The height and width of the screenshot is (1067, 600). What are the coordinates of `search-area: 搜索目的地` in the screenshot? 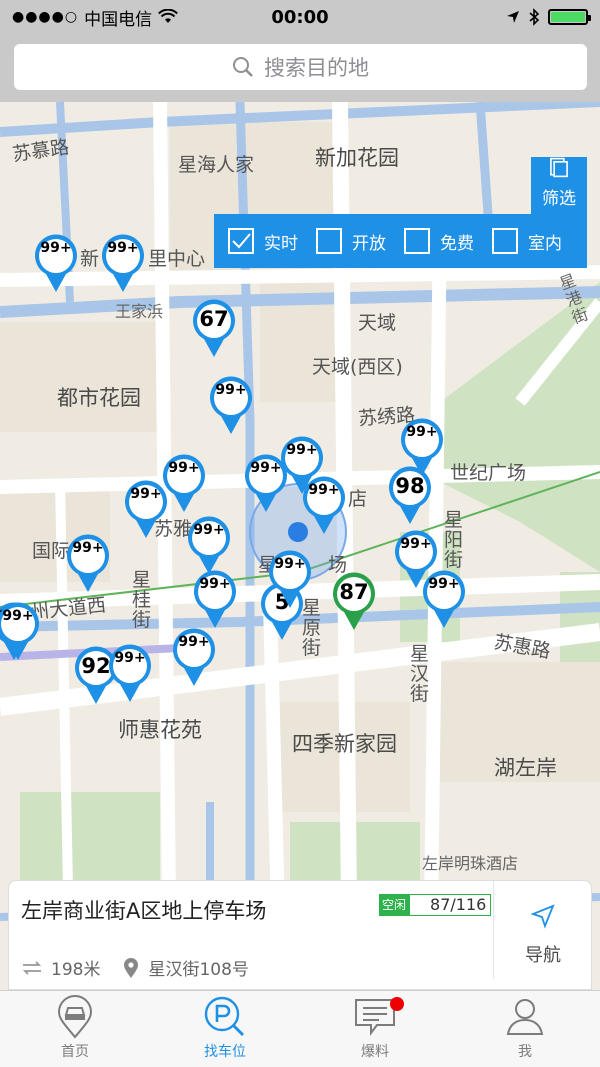 It's located at (300, 68).